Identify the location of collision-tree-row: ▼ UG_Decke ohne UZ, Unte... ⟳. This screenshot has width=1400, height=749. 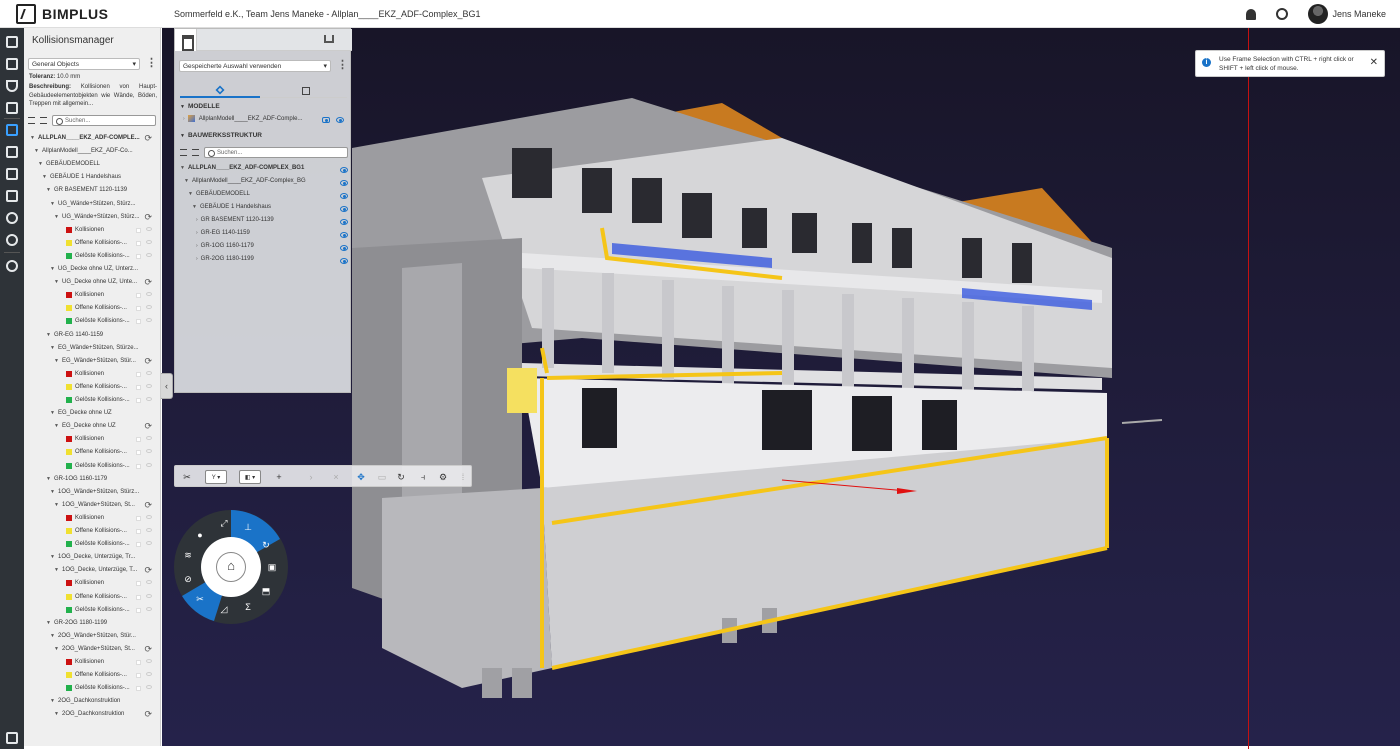
(91, 282).